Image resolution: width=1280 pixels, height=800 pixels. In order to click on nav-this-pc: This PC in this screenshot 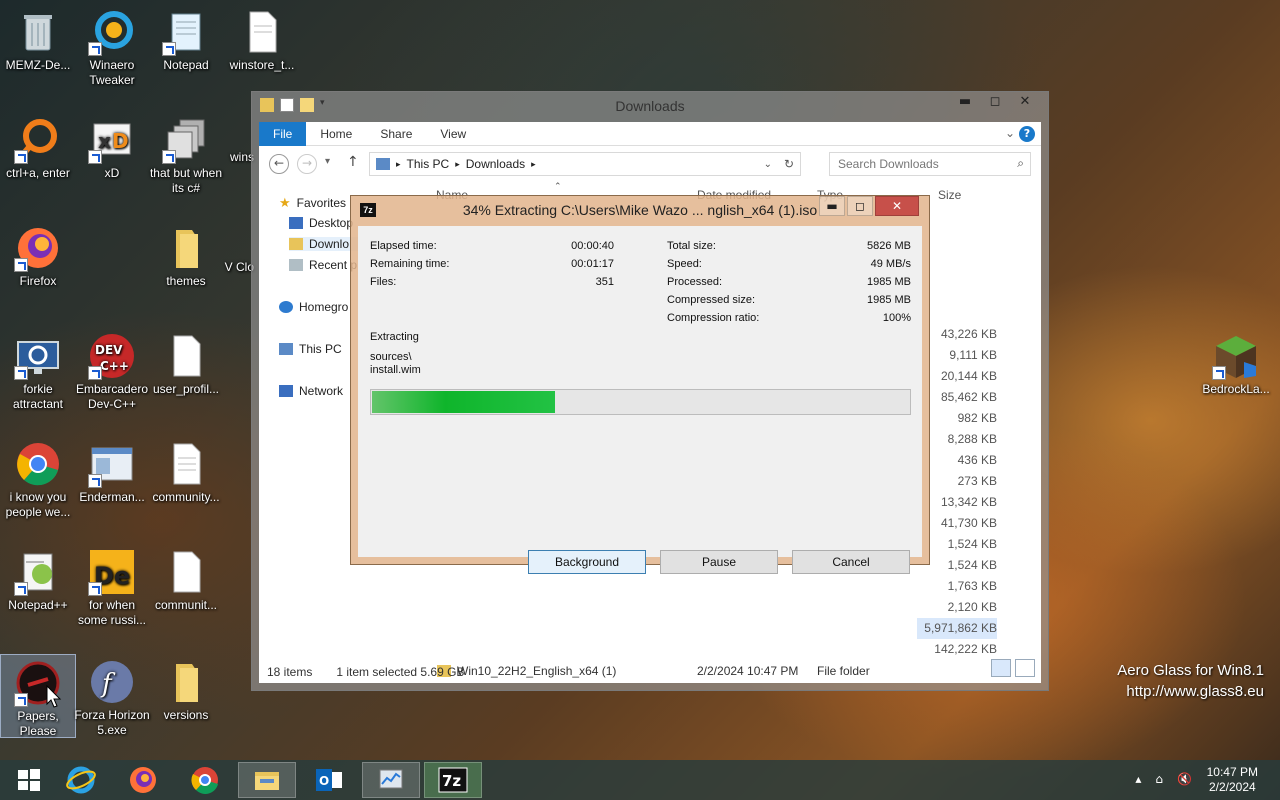, I will do `click(310, 349)`.